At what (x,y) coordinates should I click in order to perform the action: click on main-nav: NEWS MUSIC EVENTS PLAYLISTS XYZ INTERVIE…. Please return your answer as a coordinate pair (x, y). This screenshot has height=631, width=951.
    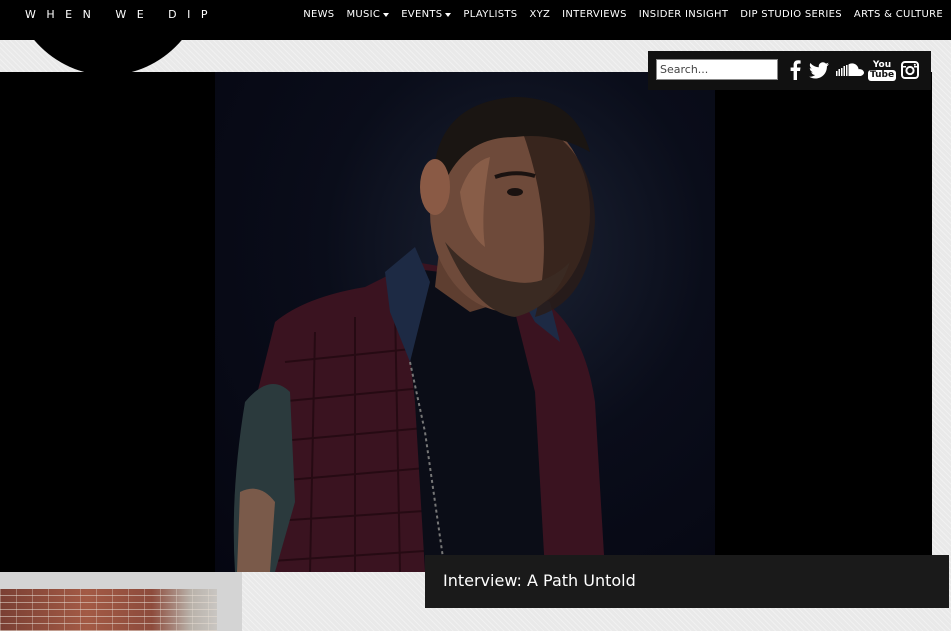
    Looking at the image, I should click on (623, 14).